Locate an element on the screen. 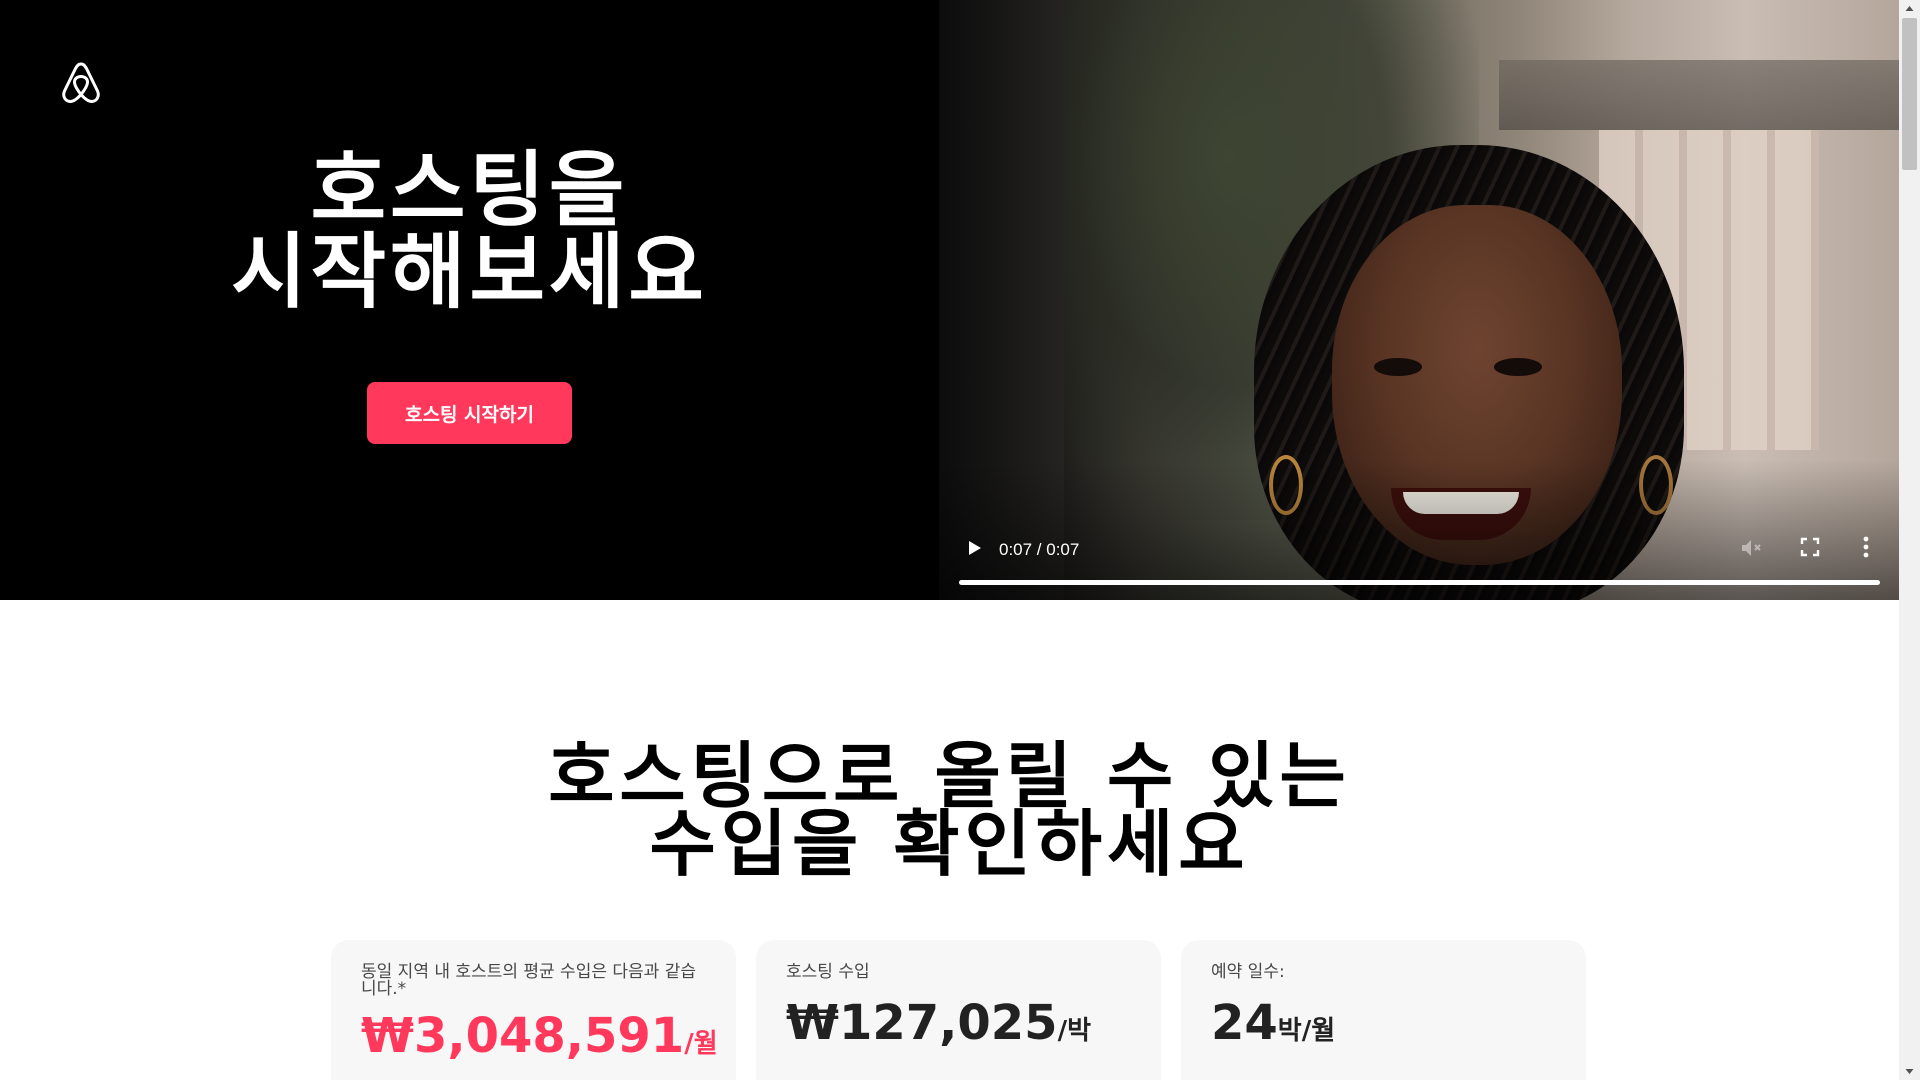 This screenshot has width=1920, height=1080. average-earnings-unit: /월 is located at coordinates (701, 1044).